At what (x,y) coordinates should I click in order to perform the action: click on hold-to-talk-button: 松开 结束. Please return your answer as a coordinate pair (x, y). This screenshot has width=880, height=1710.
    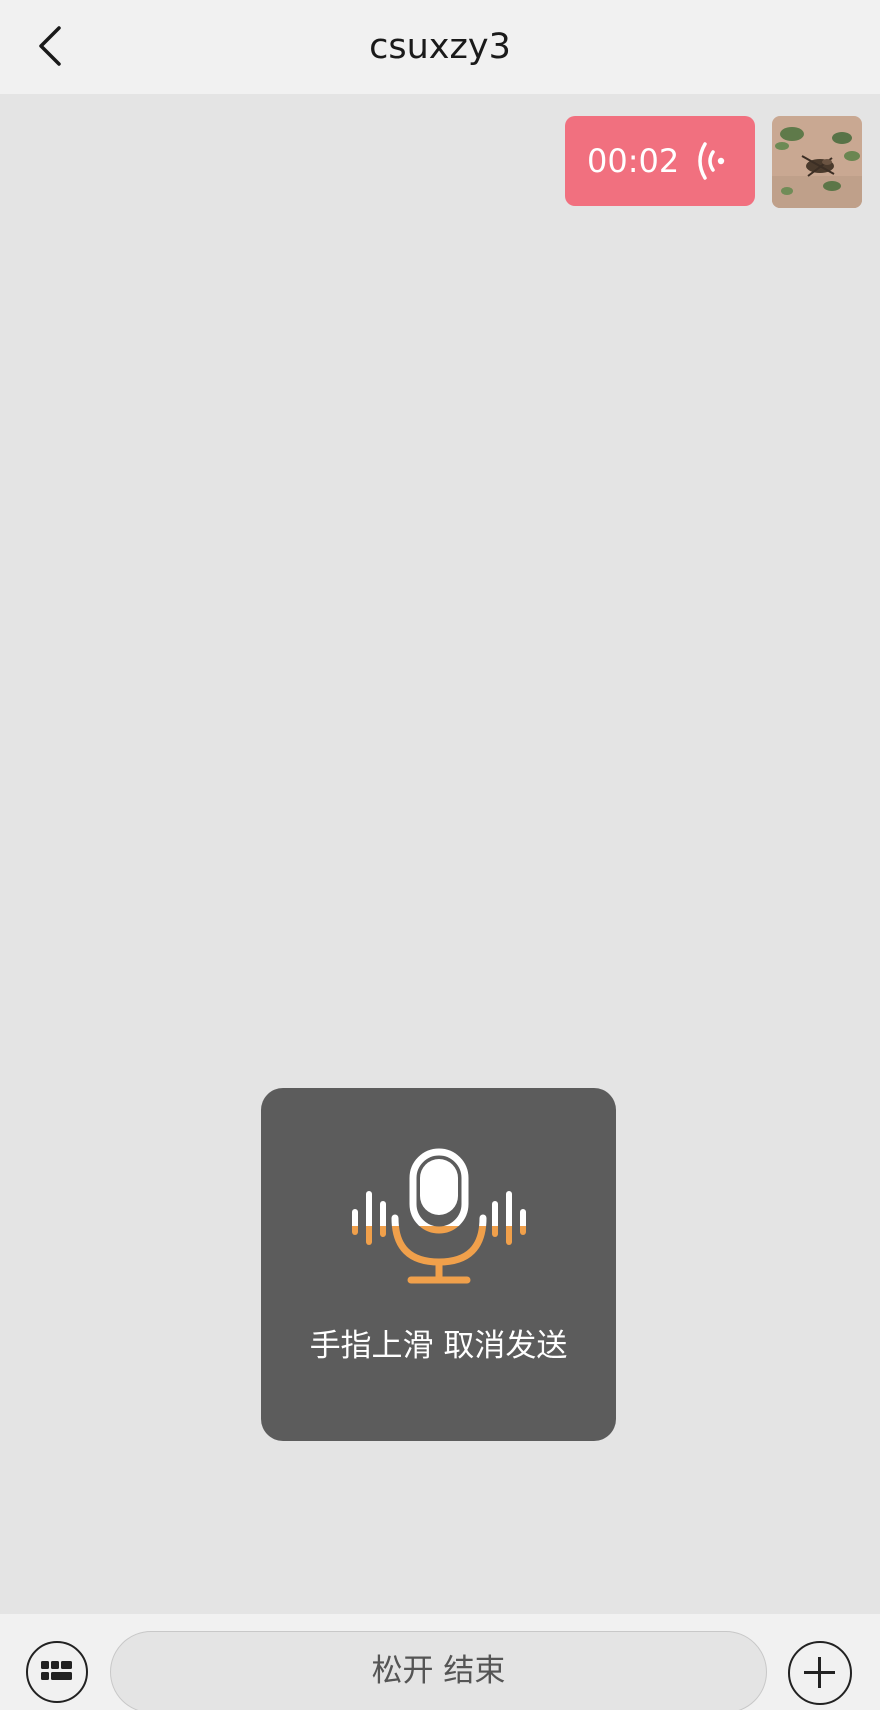
    Looking at the image, I should click on (438, 1670).